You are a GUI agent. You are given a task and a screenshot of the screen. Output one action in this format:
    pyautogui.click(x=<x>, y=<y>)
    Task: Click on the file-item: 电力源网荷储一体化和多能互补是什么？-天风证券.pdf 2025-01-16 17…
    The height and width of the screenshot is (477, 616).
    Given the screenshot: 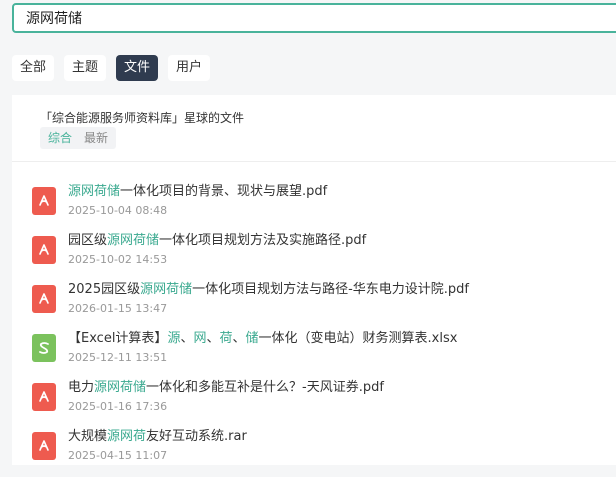 What is the action you would take?
    pyautogui.click(x=322, y=403)
    